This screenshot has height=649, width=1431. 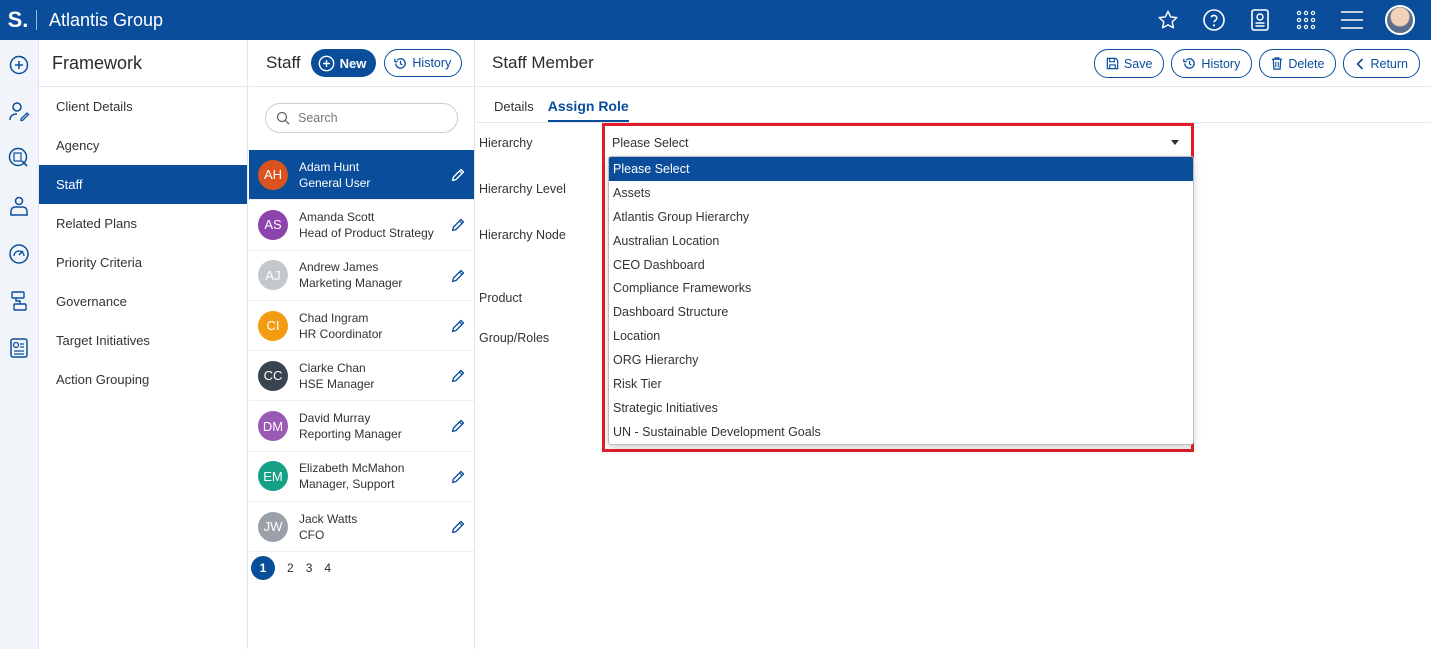 What do you see at coordinates (361, 118) in the screenshot?
I see `staff-search-input: Search` at bounding box center [361, 118].